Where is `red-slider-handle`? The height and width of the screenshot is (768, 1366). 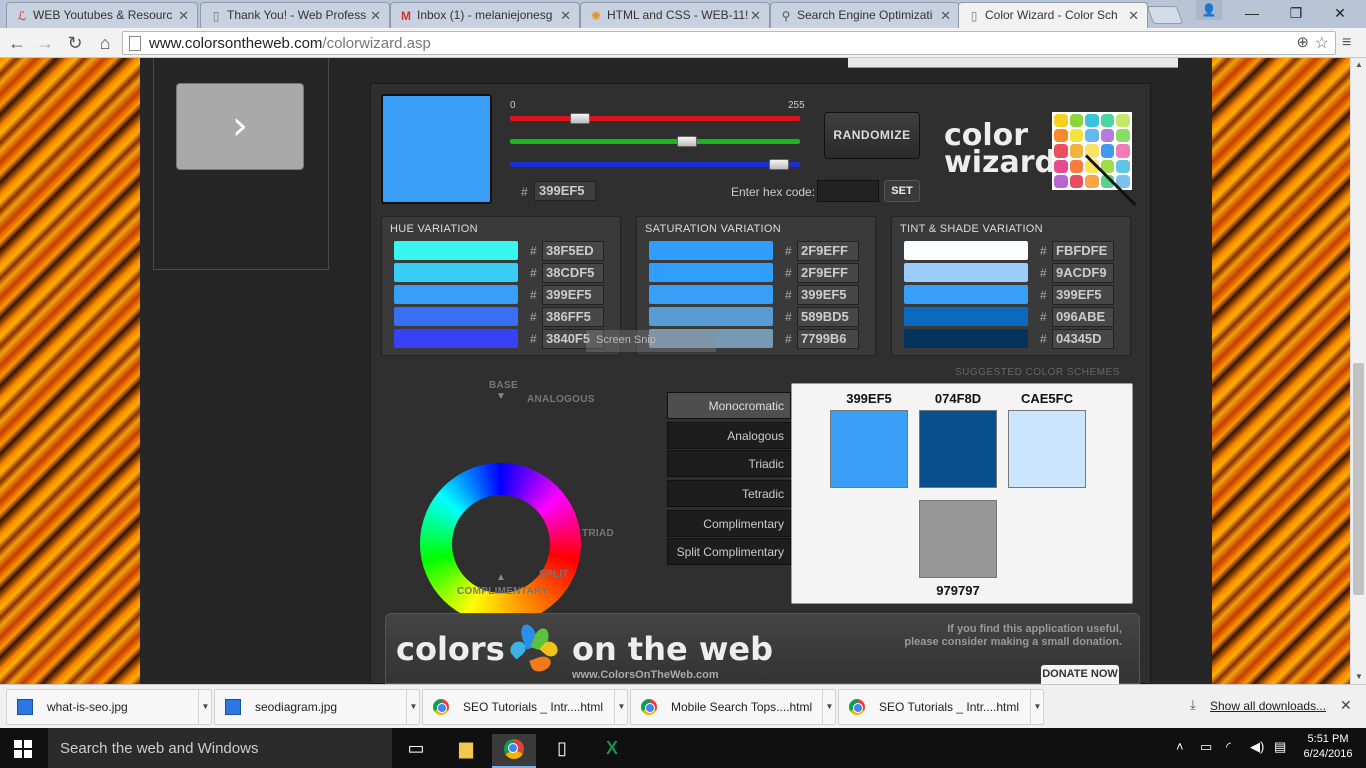
red-slider-handle is located at coordinates (580, 118).